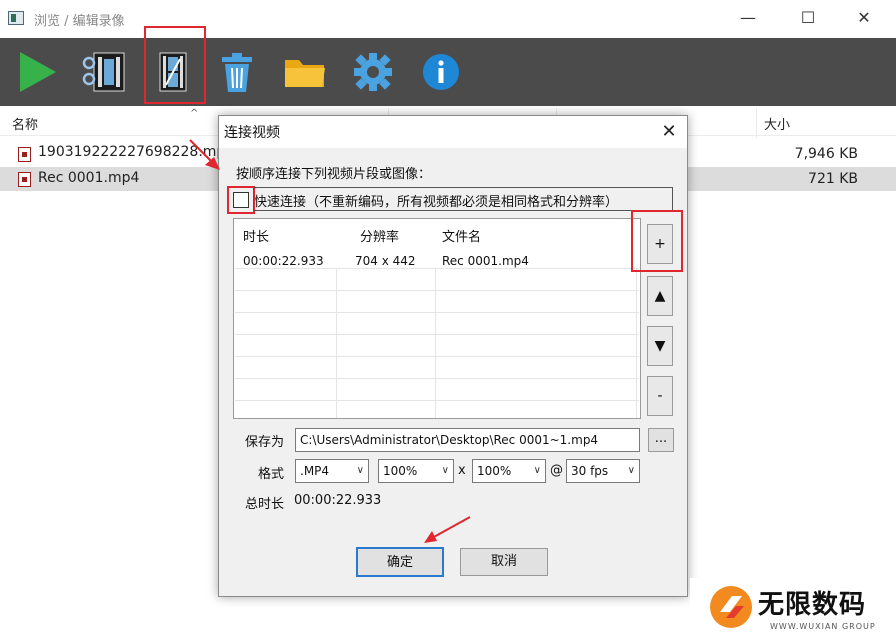  I want to click on minimize-button: —, so click(748, 18).